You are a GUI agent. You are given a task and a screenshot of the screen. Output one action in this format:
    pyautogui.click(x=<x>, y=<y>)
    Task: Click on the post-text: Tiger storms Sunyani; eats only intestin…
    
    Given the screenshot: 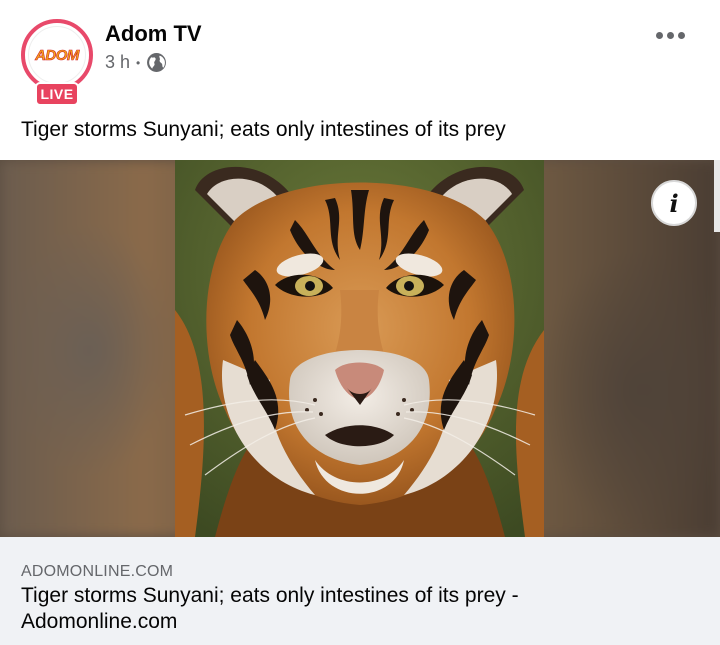 What is the action you would take?
    pyautogui.click(x=263, y=129)
    